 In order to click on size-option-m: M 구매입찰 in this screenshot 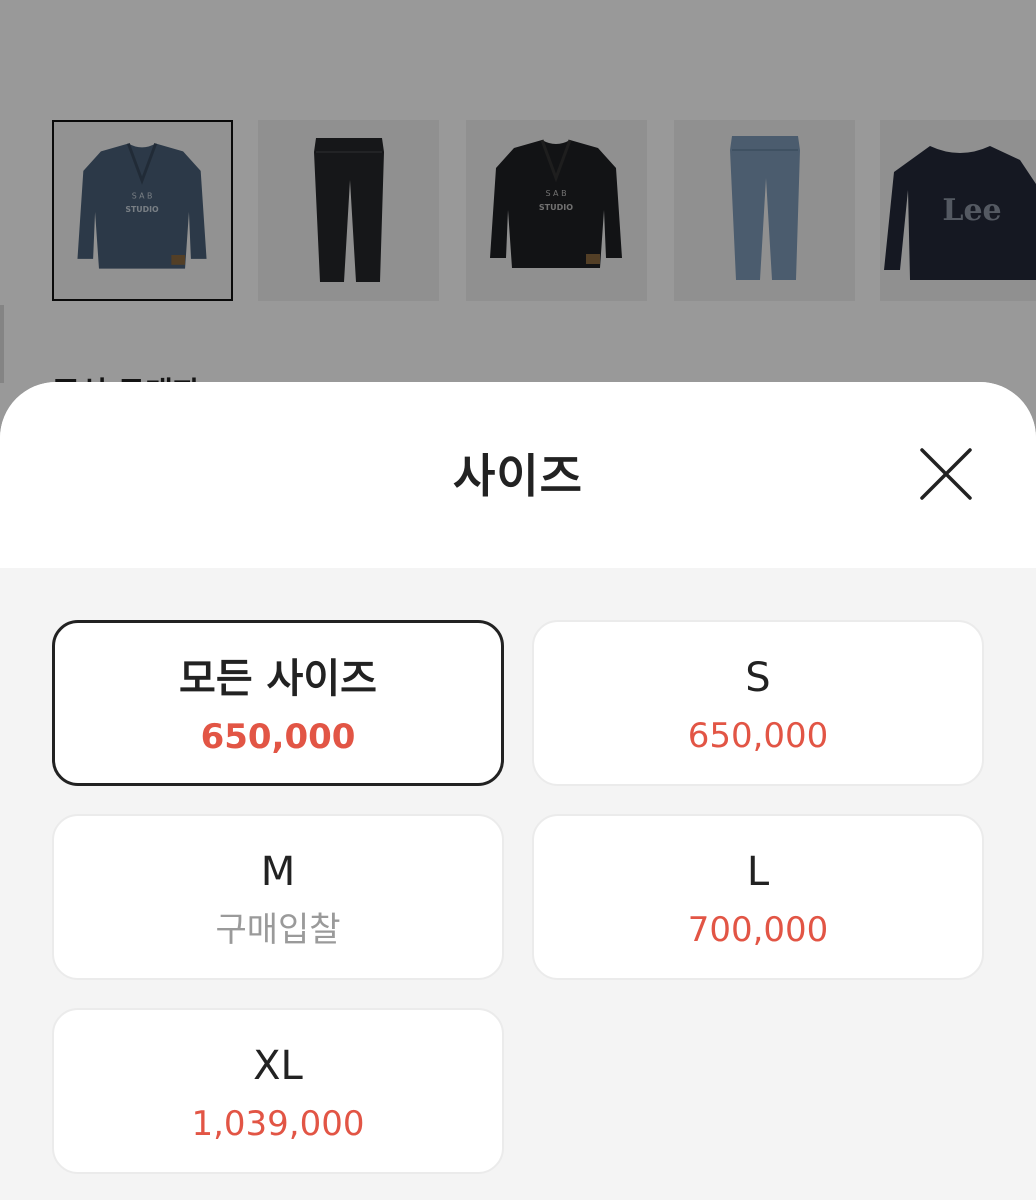, I will do `click(278, 897)`.